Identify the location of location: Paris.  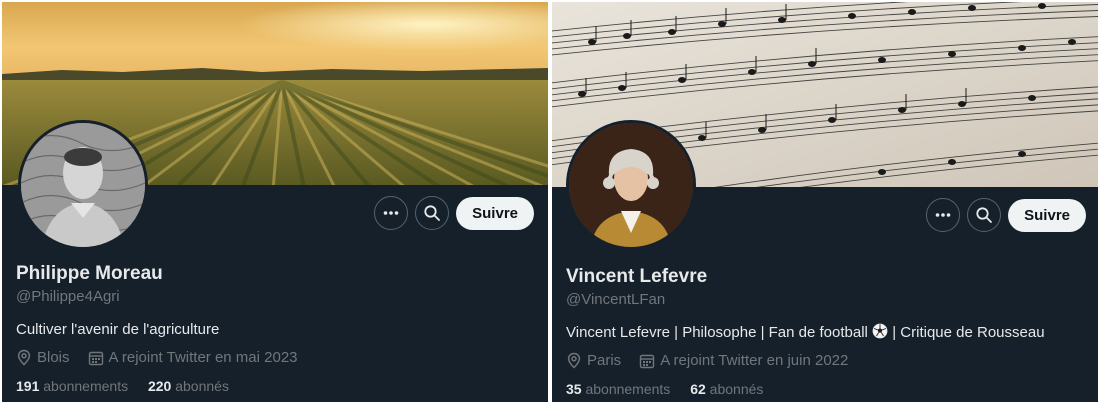
(604, 360).